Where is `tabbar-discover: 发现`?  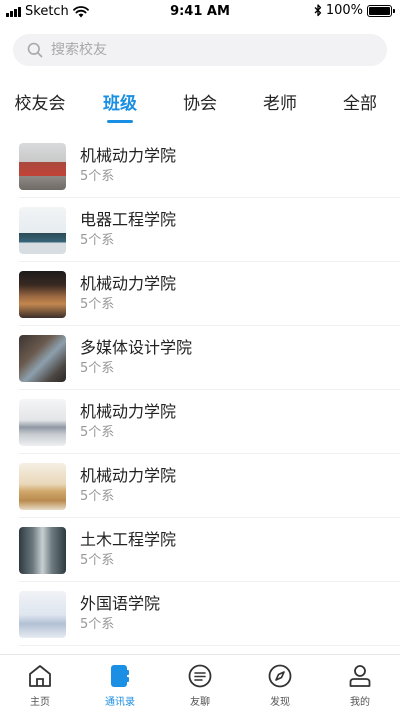 tabbar-discover: 发现 is located at coordinates (280, 682).